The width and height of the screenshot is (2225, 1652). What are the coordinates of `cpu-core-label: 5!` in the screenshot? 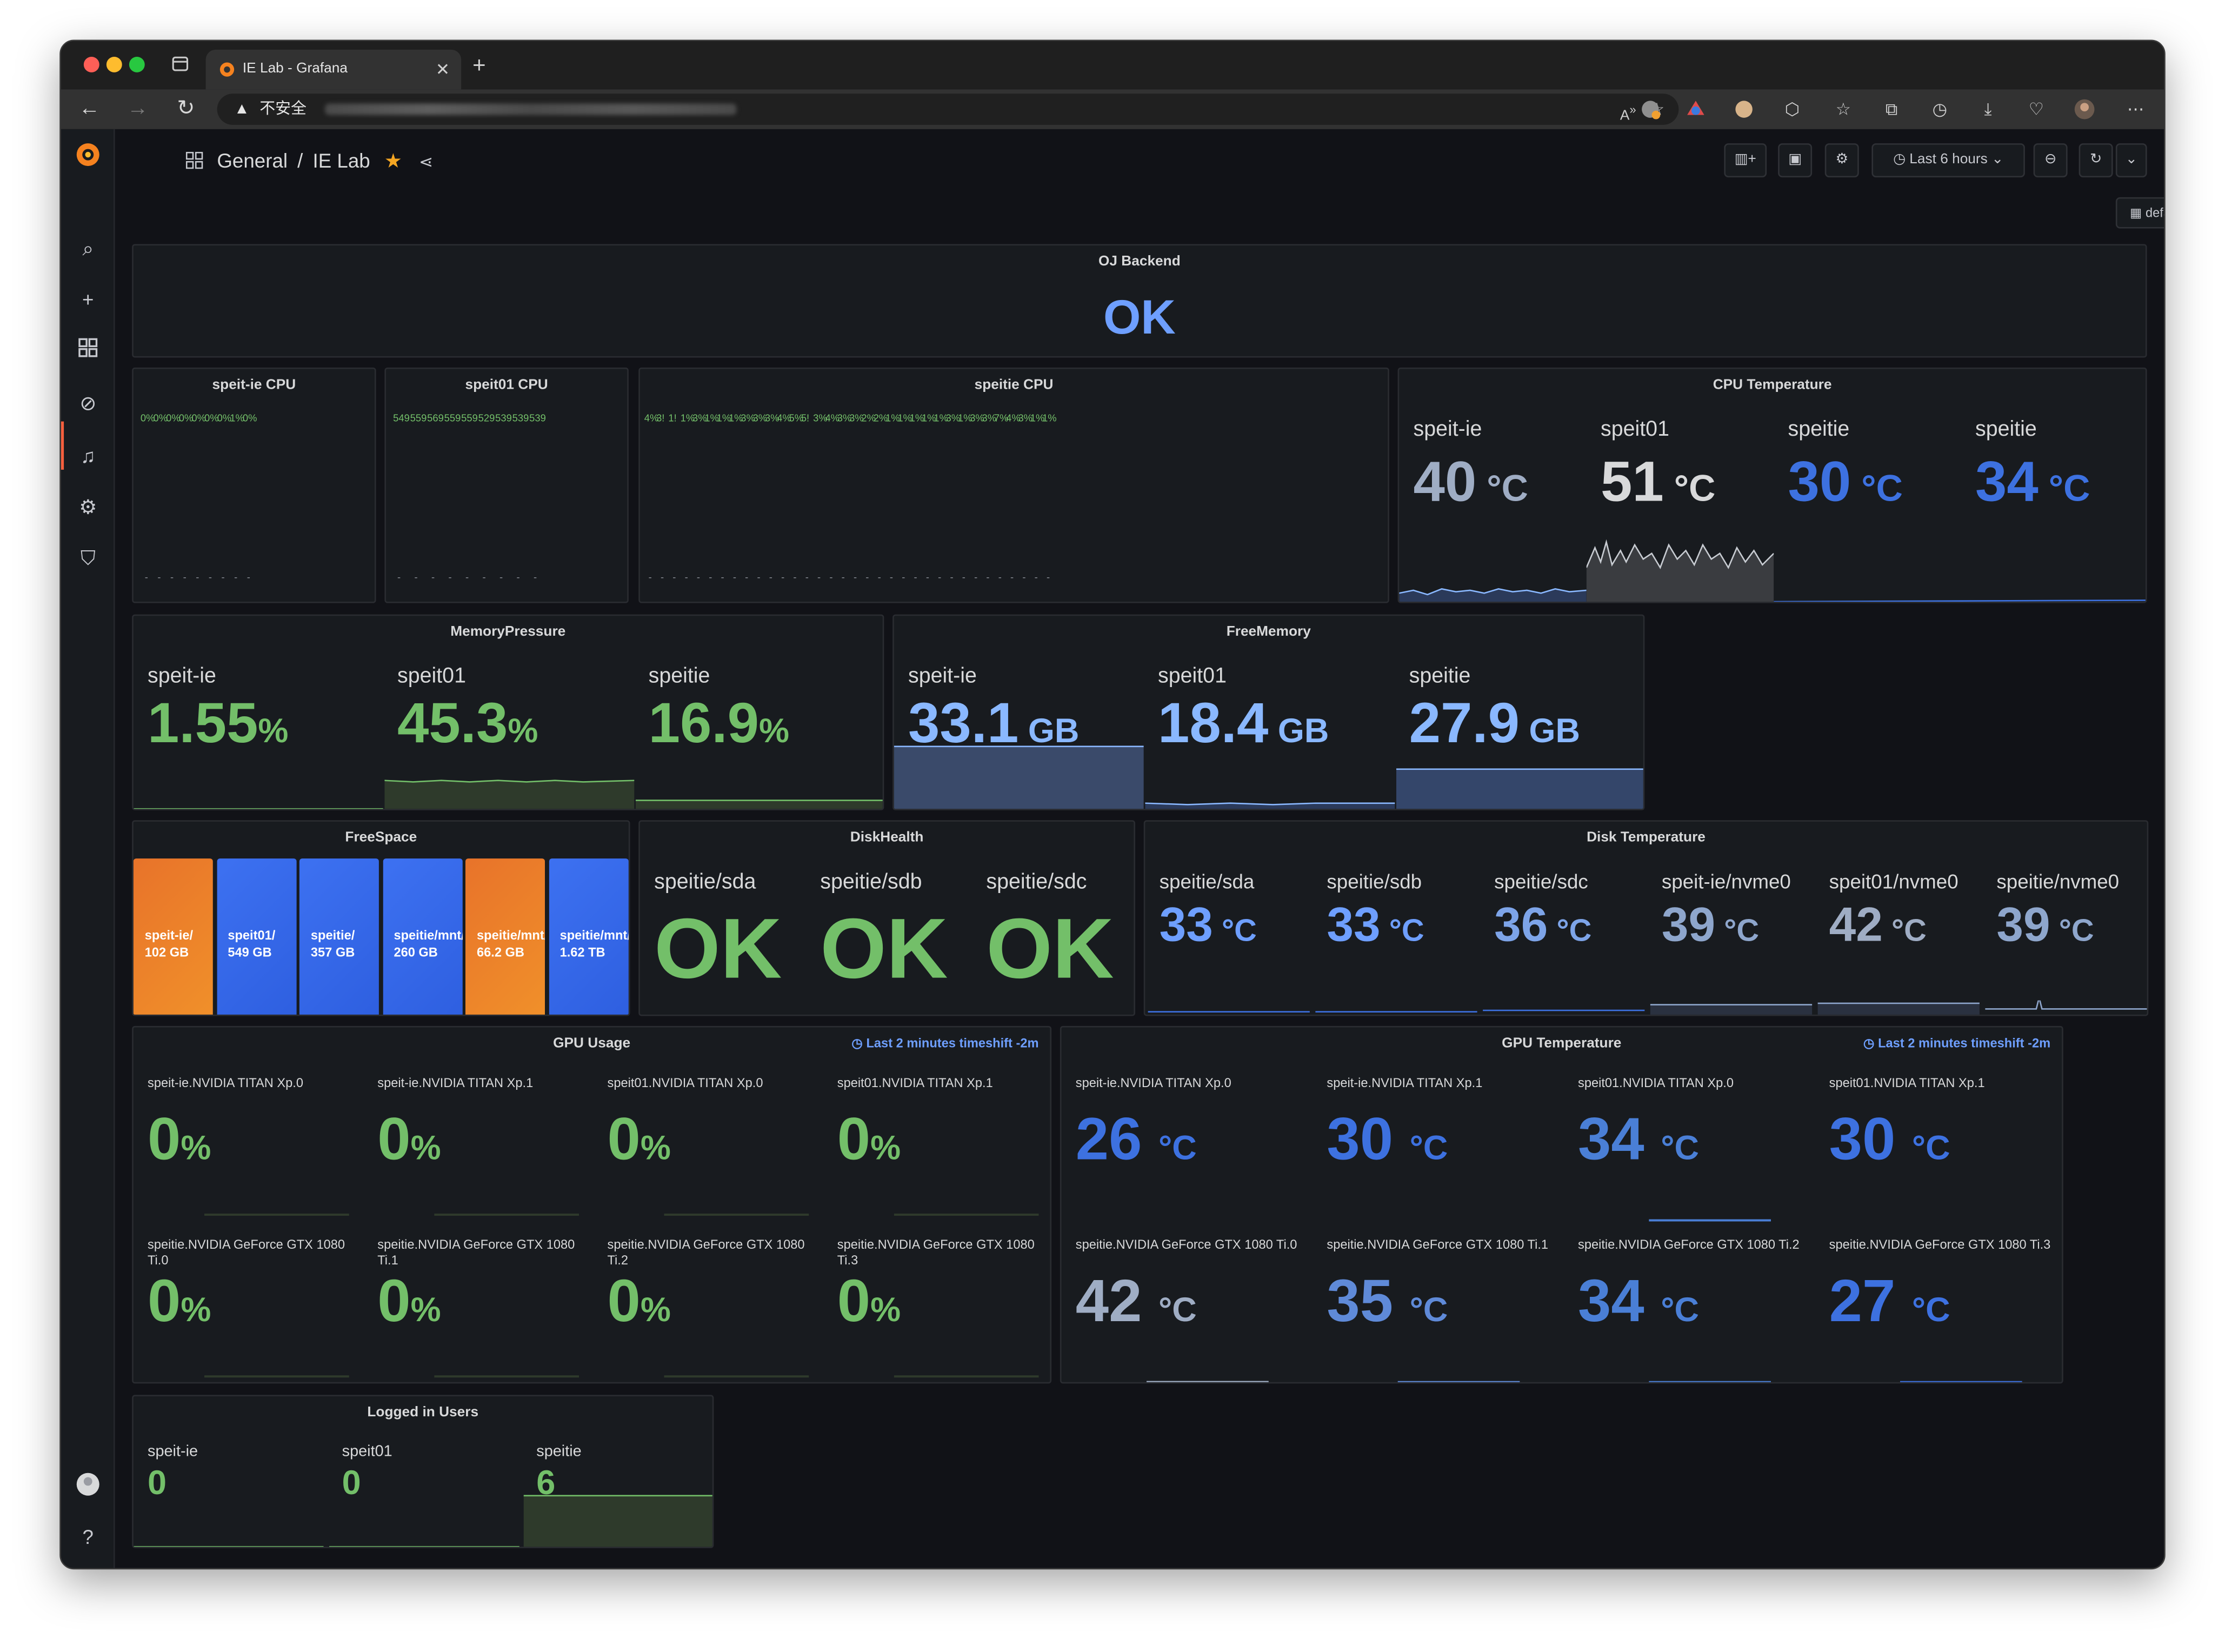 It's located at (806, 419).